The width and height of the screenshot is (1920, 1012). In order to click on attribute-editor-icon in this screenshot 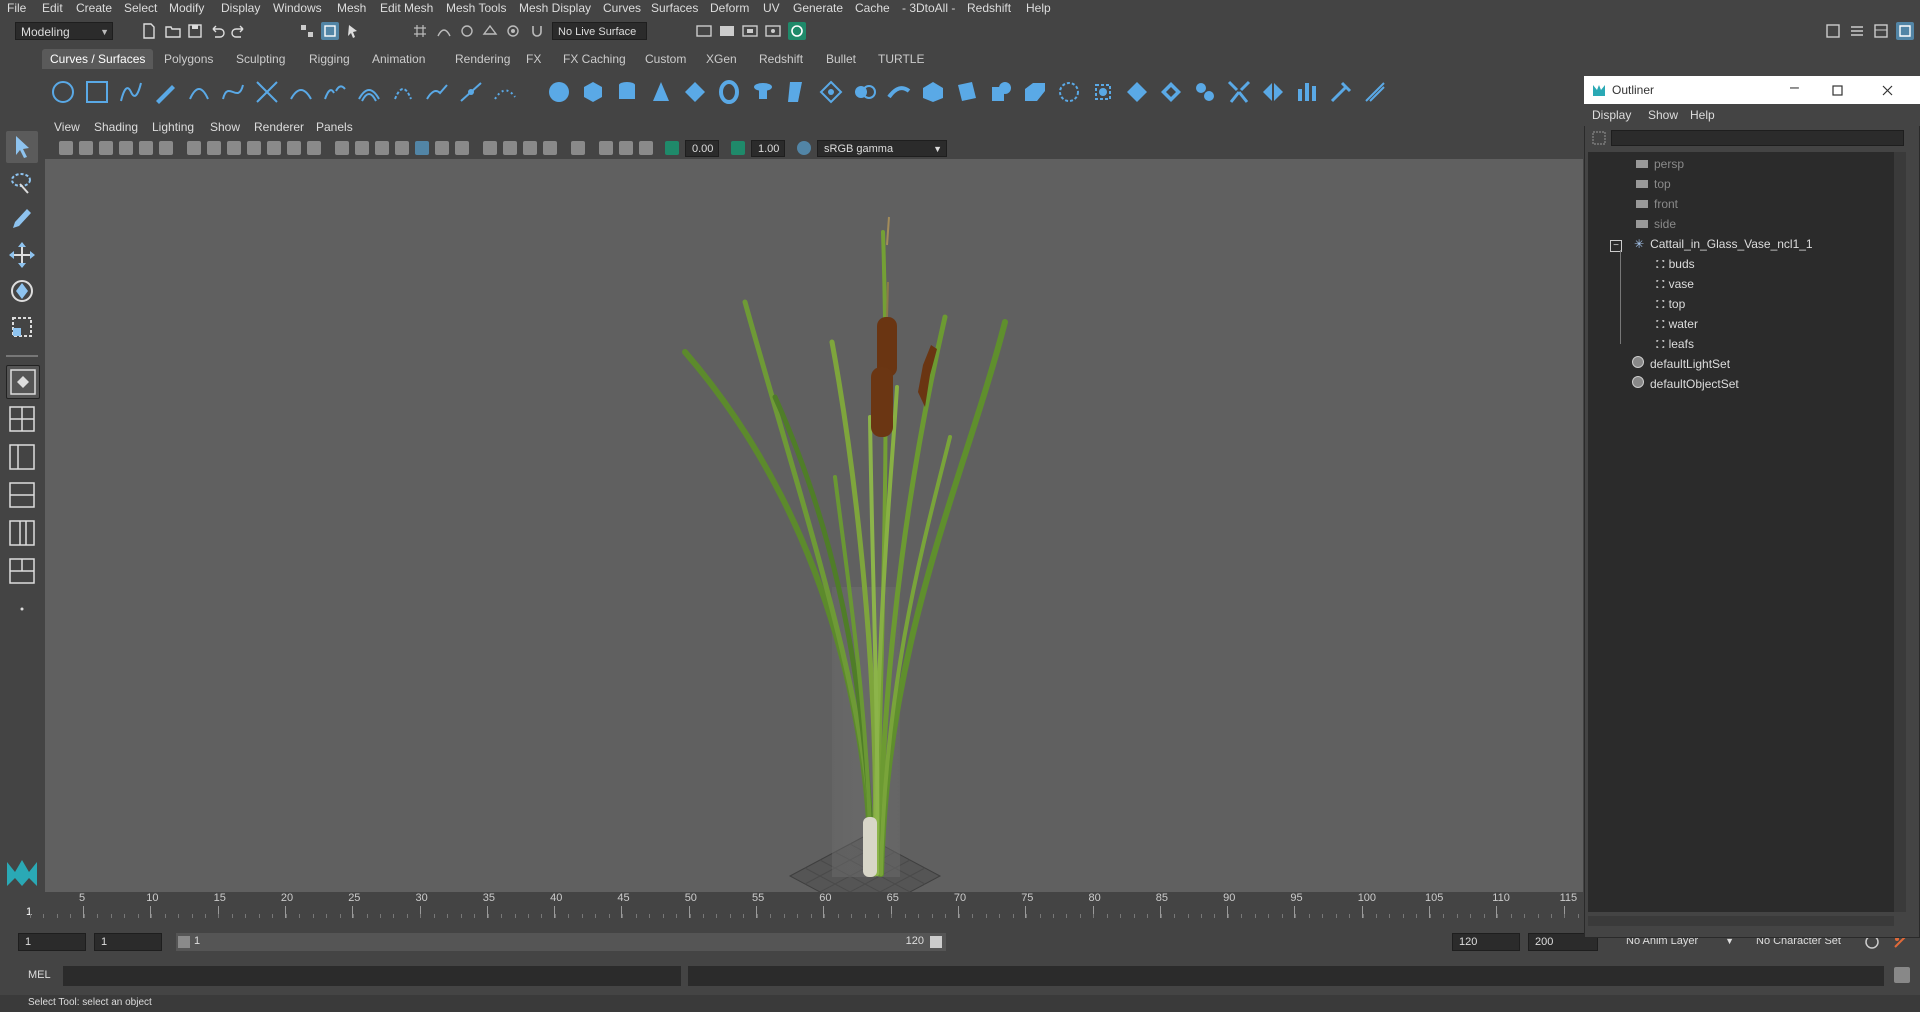, I will do `click(1857, 31)`.